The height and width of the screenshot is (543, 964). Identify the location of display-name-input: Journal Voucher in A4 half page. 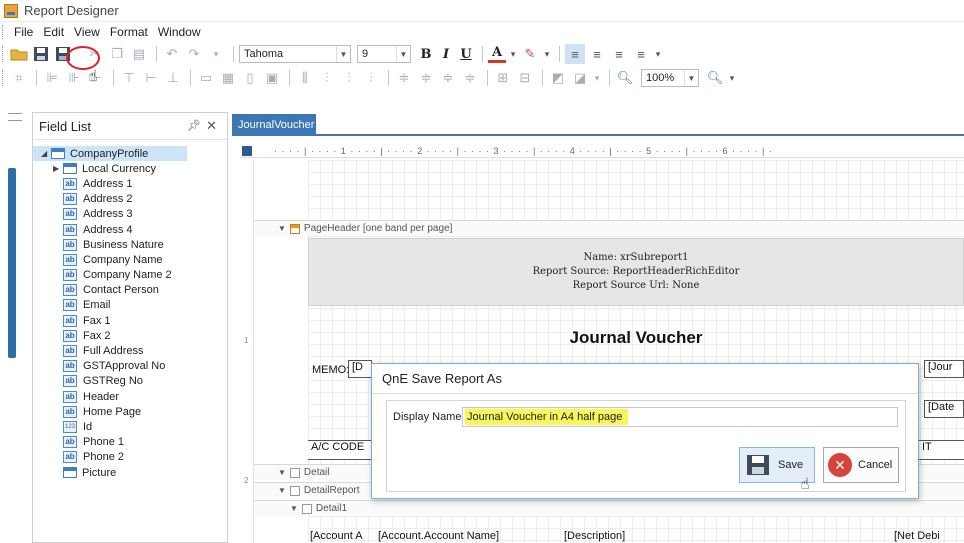
(680, 417).